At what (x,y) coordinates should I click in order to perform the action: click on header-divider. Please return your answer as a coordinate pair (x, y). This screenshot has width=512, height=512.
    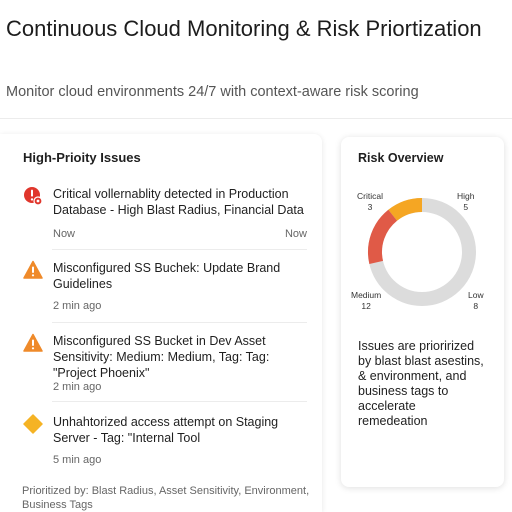
    Looking at the image, I should click on (256, 118).